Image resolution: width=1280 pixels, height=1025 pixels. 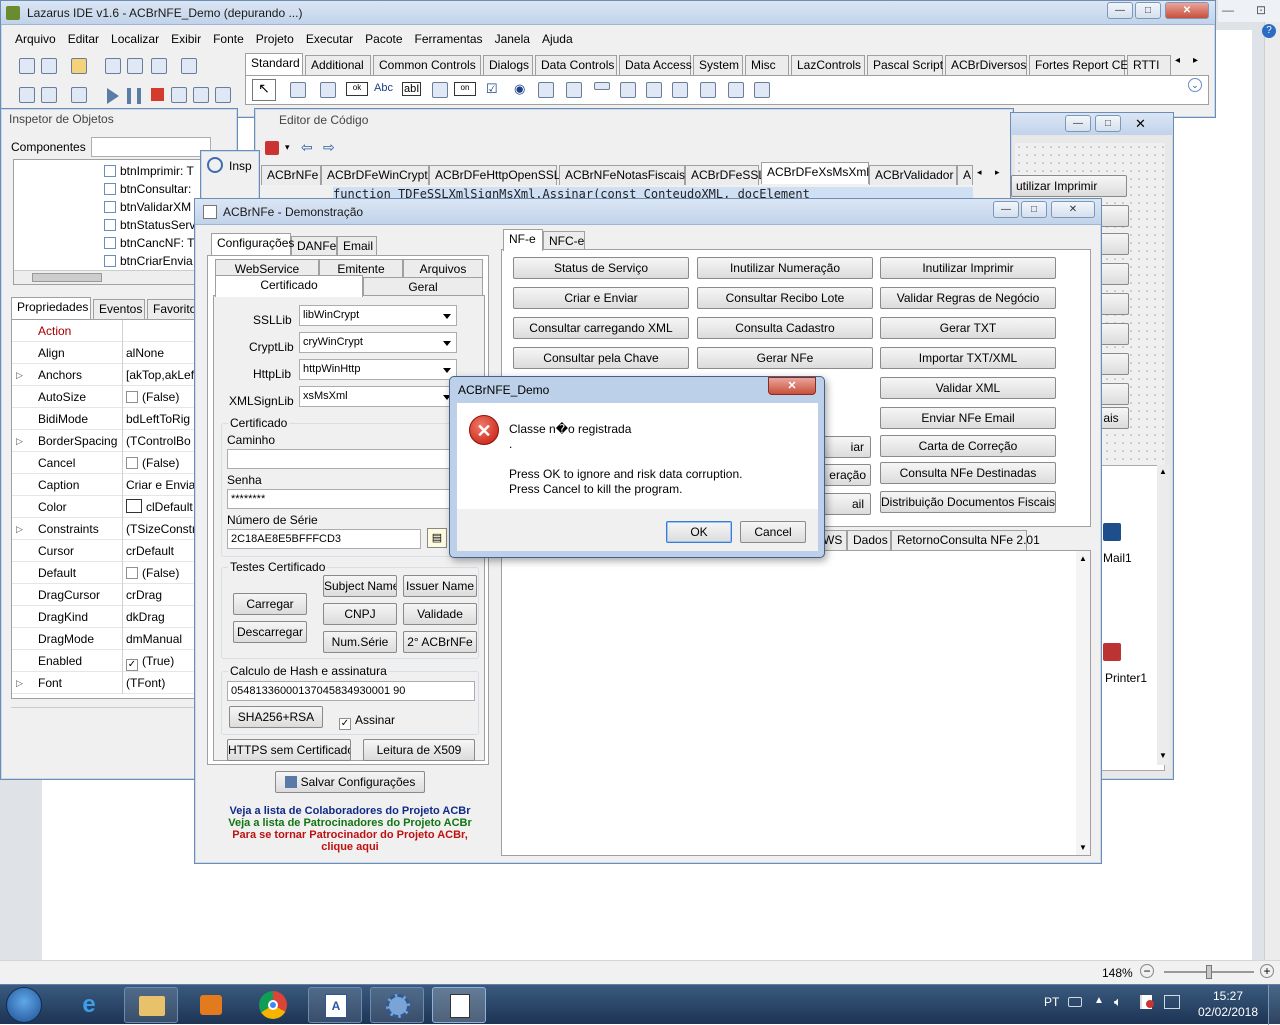 What do you see at coordinates (147, 189) in the screenshot?
I see `tree-item: btnConsultar:` at bounding box center [147, 189].